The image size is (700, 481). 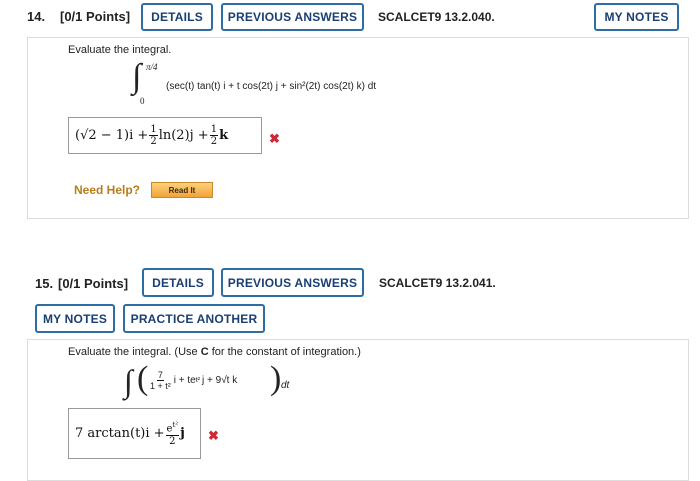 What do you see at coordinates (143, 378) in the screenshot?
I see `left-paren: (` at bounding box center [143, 378].